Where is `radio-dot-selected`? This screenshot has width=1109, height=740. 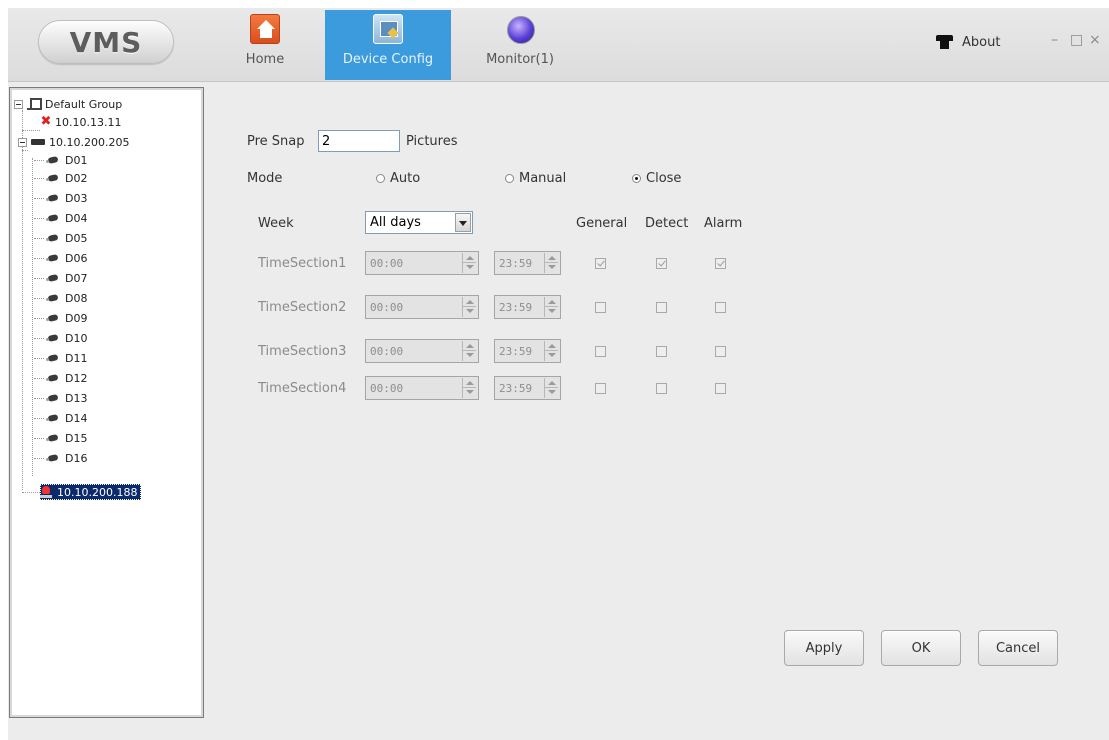
radio-dot-selected is located at coordinates (636, 178).